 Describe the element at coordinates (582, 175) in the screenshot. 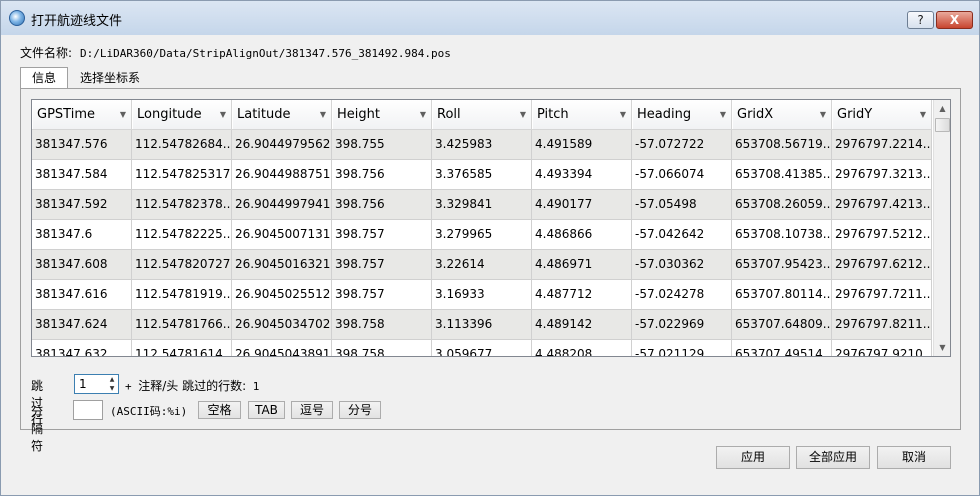

I see `table-cell: 4.493394` at that location.